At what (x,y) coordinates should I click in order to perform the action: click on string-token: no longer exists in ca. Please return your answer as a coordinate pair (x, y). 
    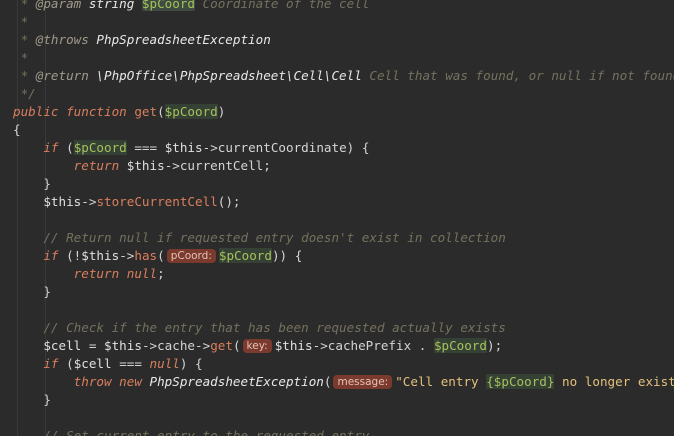
    Looking at the image, I should click on (618, 381).